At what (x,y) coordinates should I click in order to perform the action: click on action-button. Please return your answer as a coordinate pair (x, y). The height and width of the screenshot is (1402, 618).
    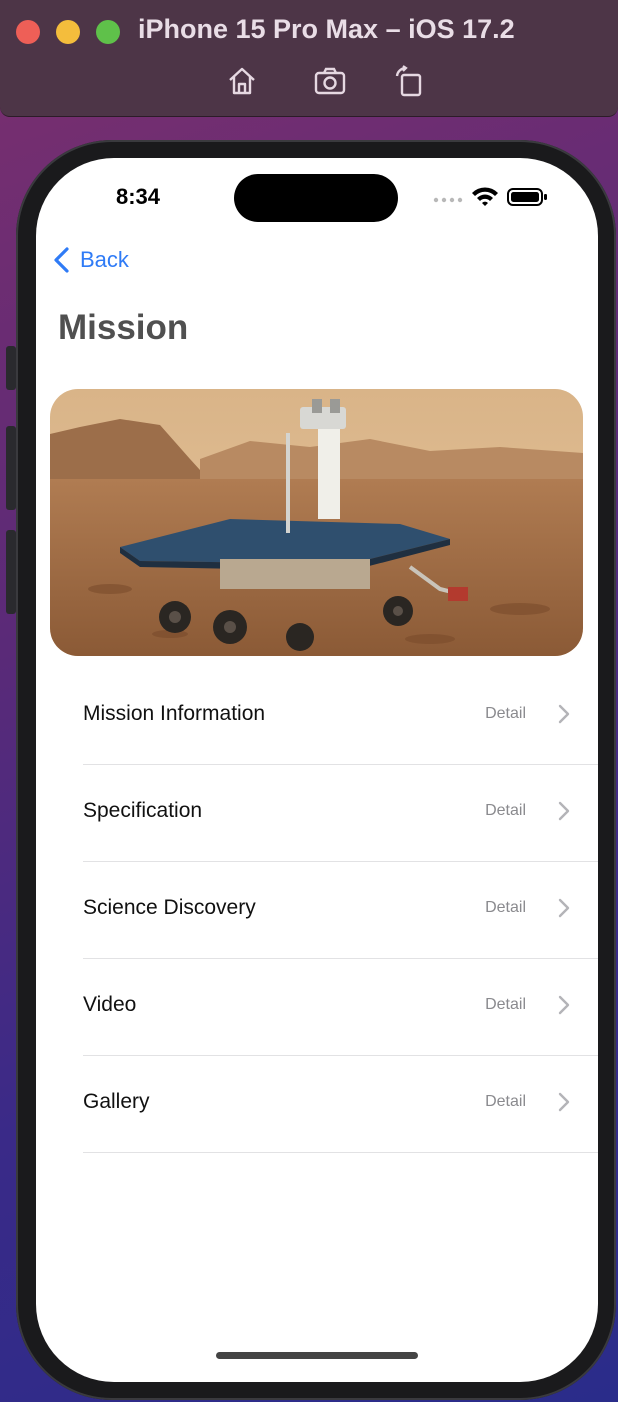
    Looking at the image, I should click on (11, 368).